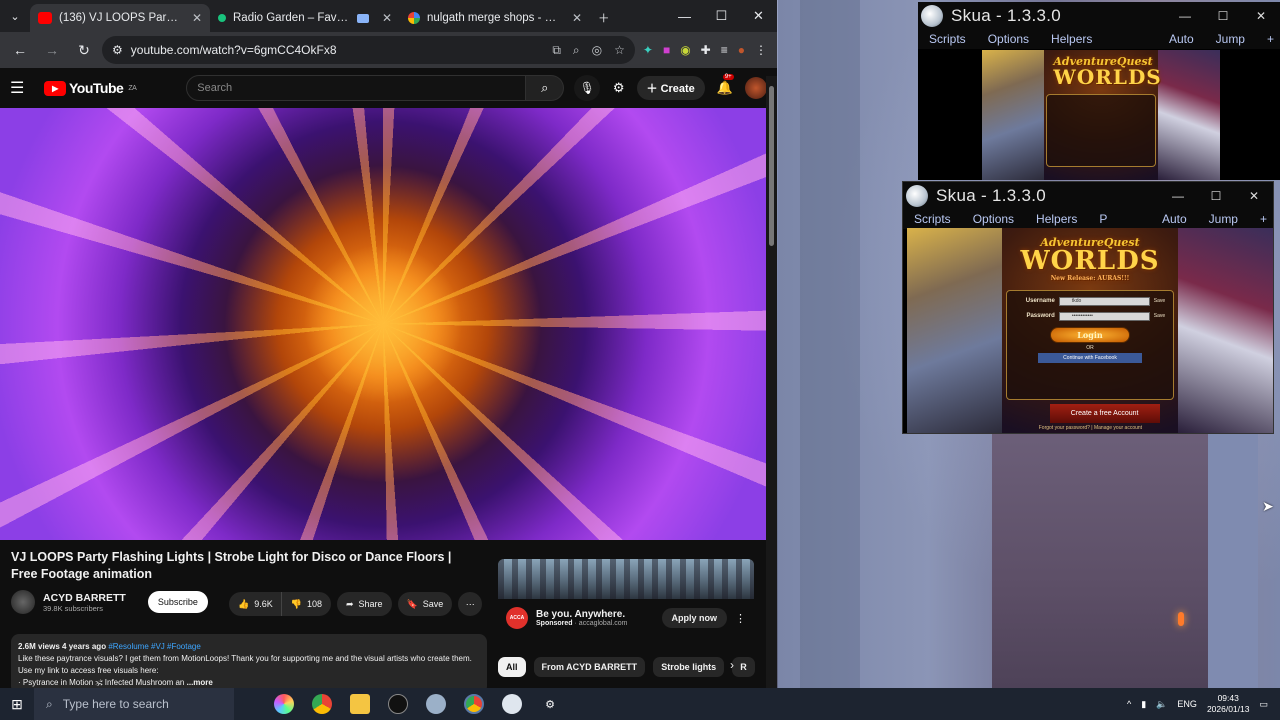  I want to click on clock: 09:43 2026/01/13, so click(1228, 704).